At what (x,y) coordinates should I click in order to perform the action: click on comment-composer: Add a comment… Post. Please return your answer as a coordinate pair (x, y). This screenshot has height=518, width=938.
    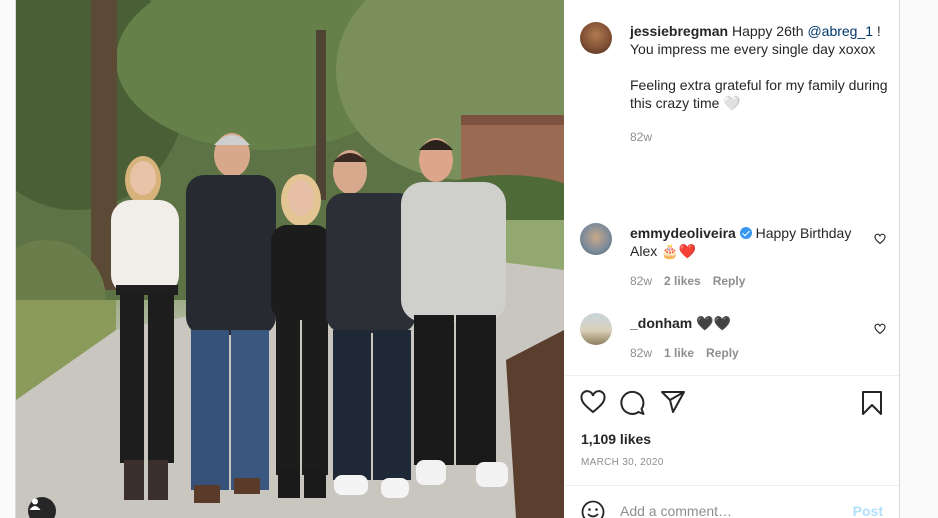
    Looking at the image, I should click on (732, 501).